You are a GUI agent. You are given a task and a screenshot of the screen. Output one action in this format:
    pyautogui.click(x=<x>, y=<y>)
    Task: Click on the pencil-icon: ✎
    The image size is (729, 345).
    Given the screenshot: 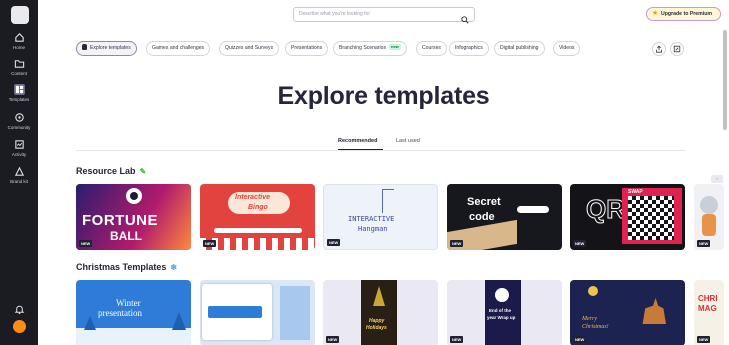 What is the action you would take?
    pyautogui.click(x=143, y=171)
    